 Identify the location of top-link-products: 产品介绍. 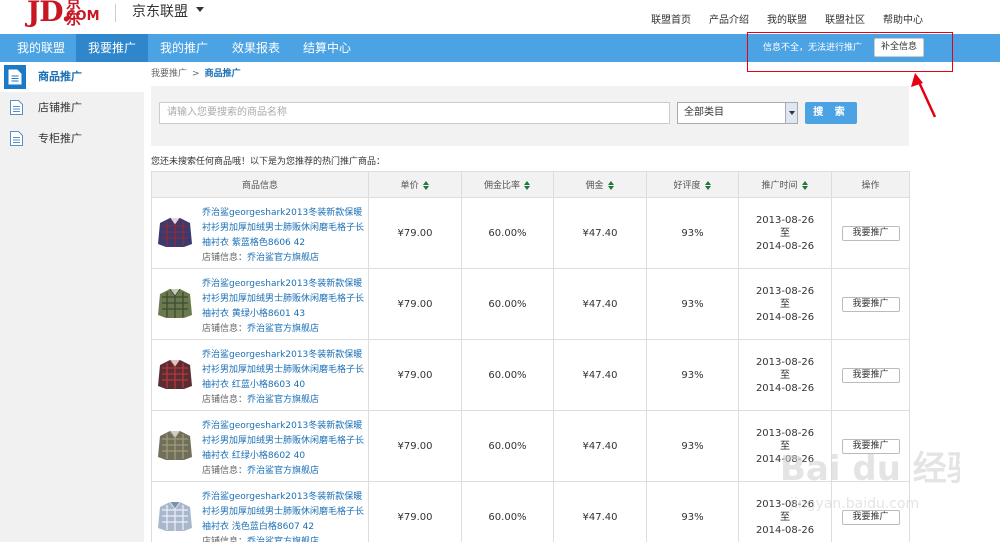
(729, 18).